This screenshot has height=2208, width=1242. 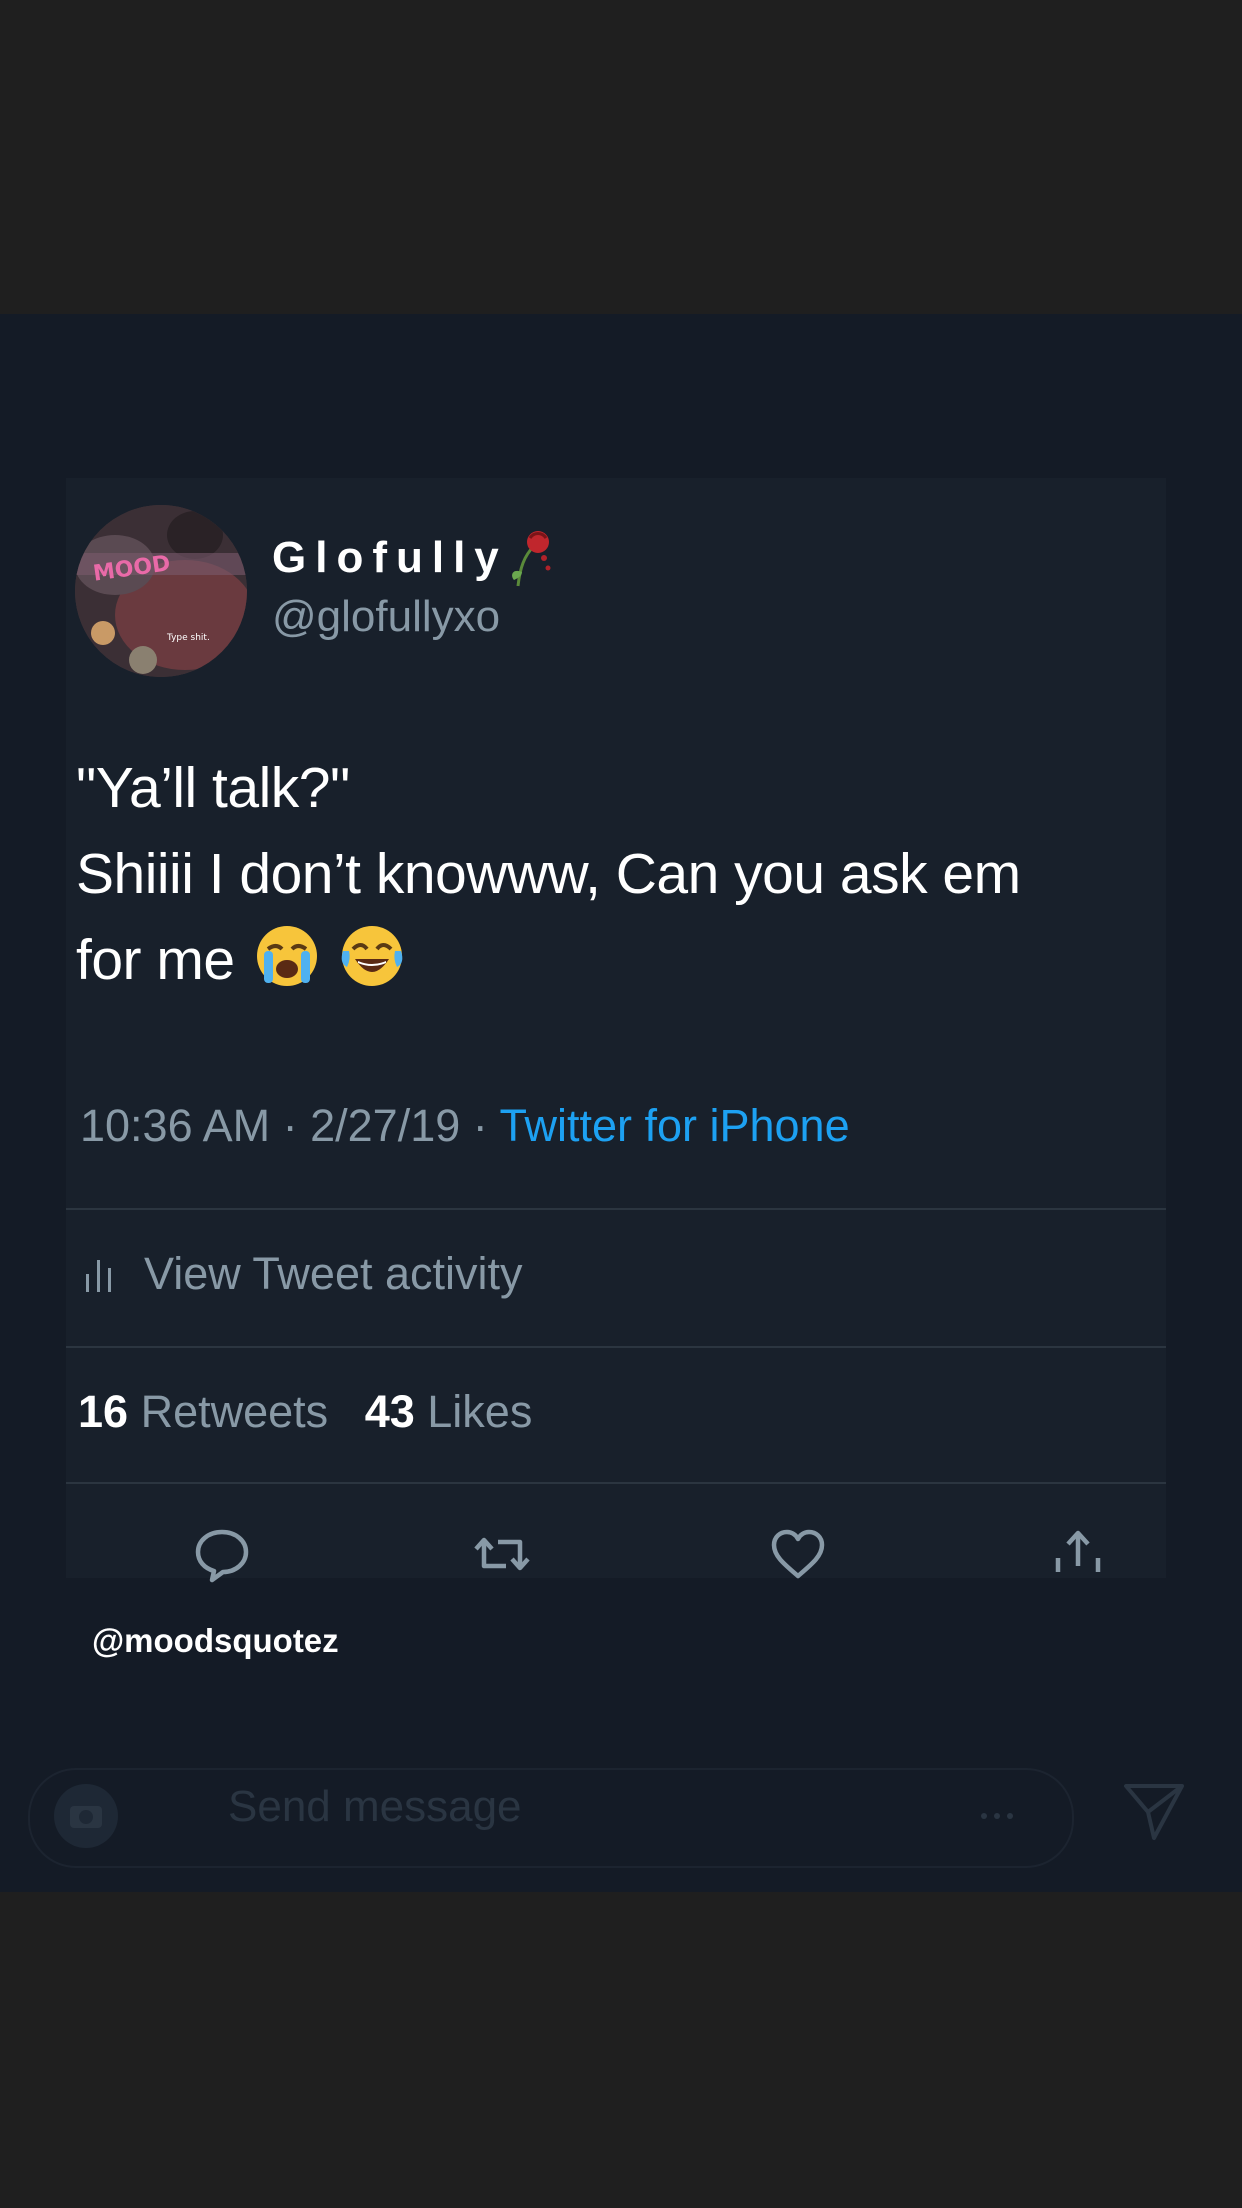 What do you see at coordinates (222, 1554) in the screenshot?
I see `reply-icon` at bounding box center [222, 1554].